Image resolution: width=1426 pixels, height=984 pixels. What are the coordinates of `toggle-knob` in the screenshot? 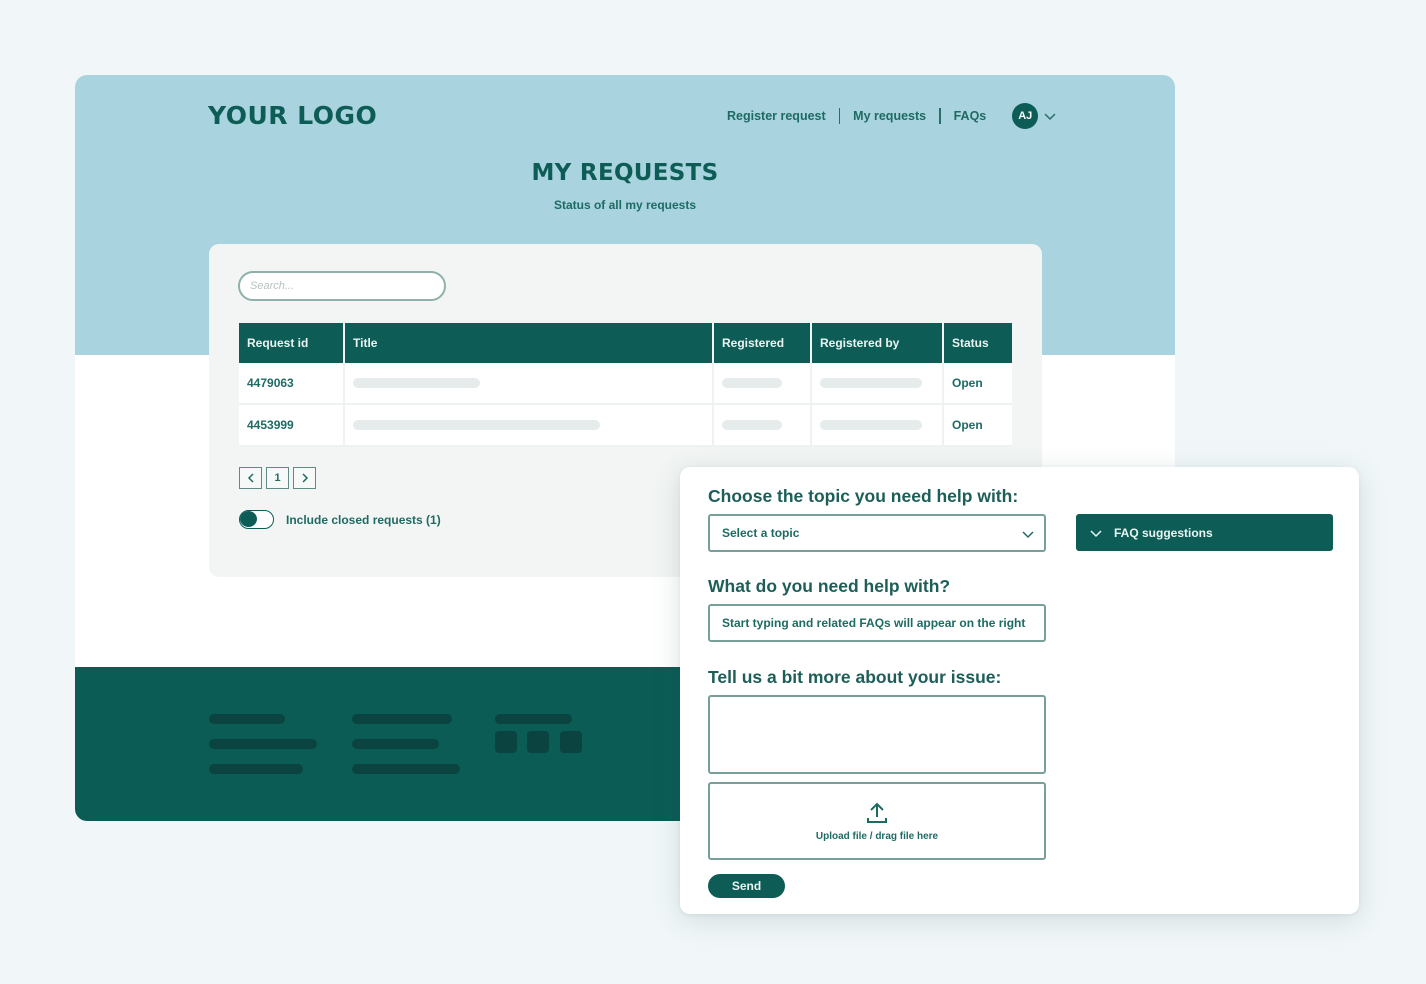 It's located at (248, 519).